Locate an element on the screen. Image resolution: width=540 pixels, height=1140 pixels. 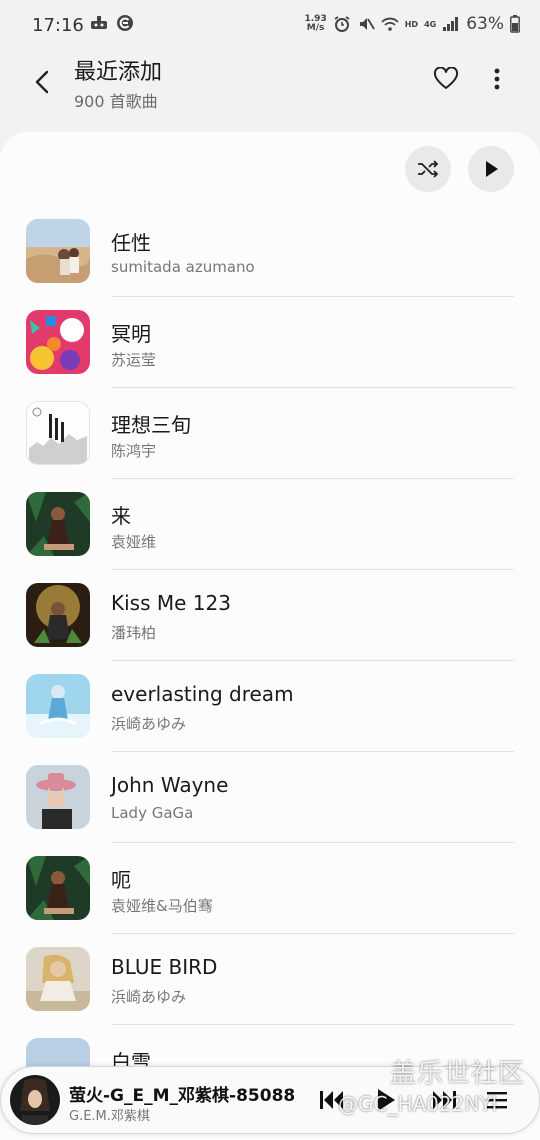
shuffle-button is located at coordinates (428, 169).